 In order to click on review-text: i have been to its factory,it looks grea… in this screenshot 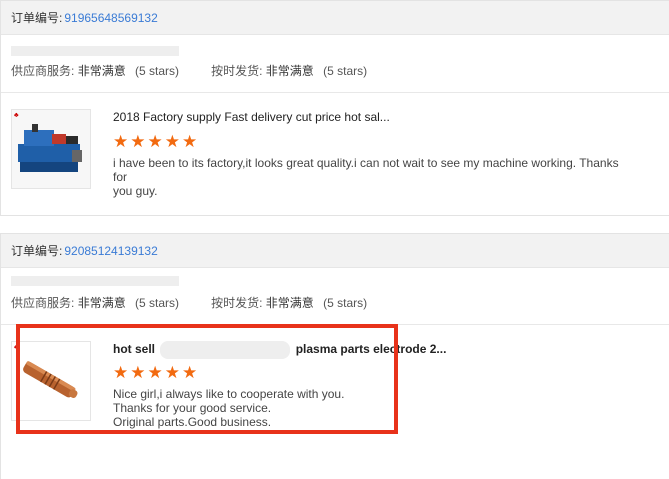, I will do `click(366, 177)`.